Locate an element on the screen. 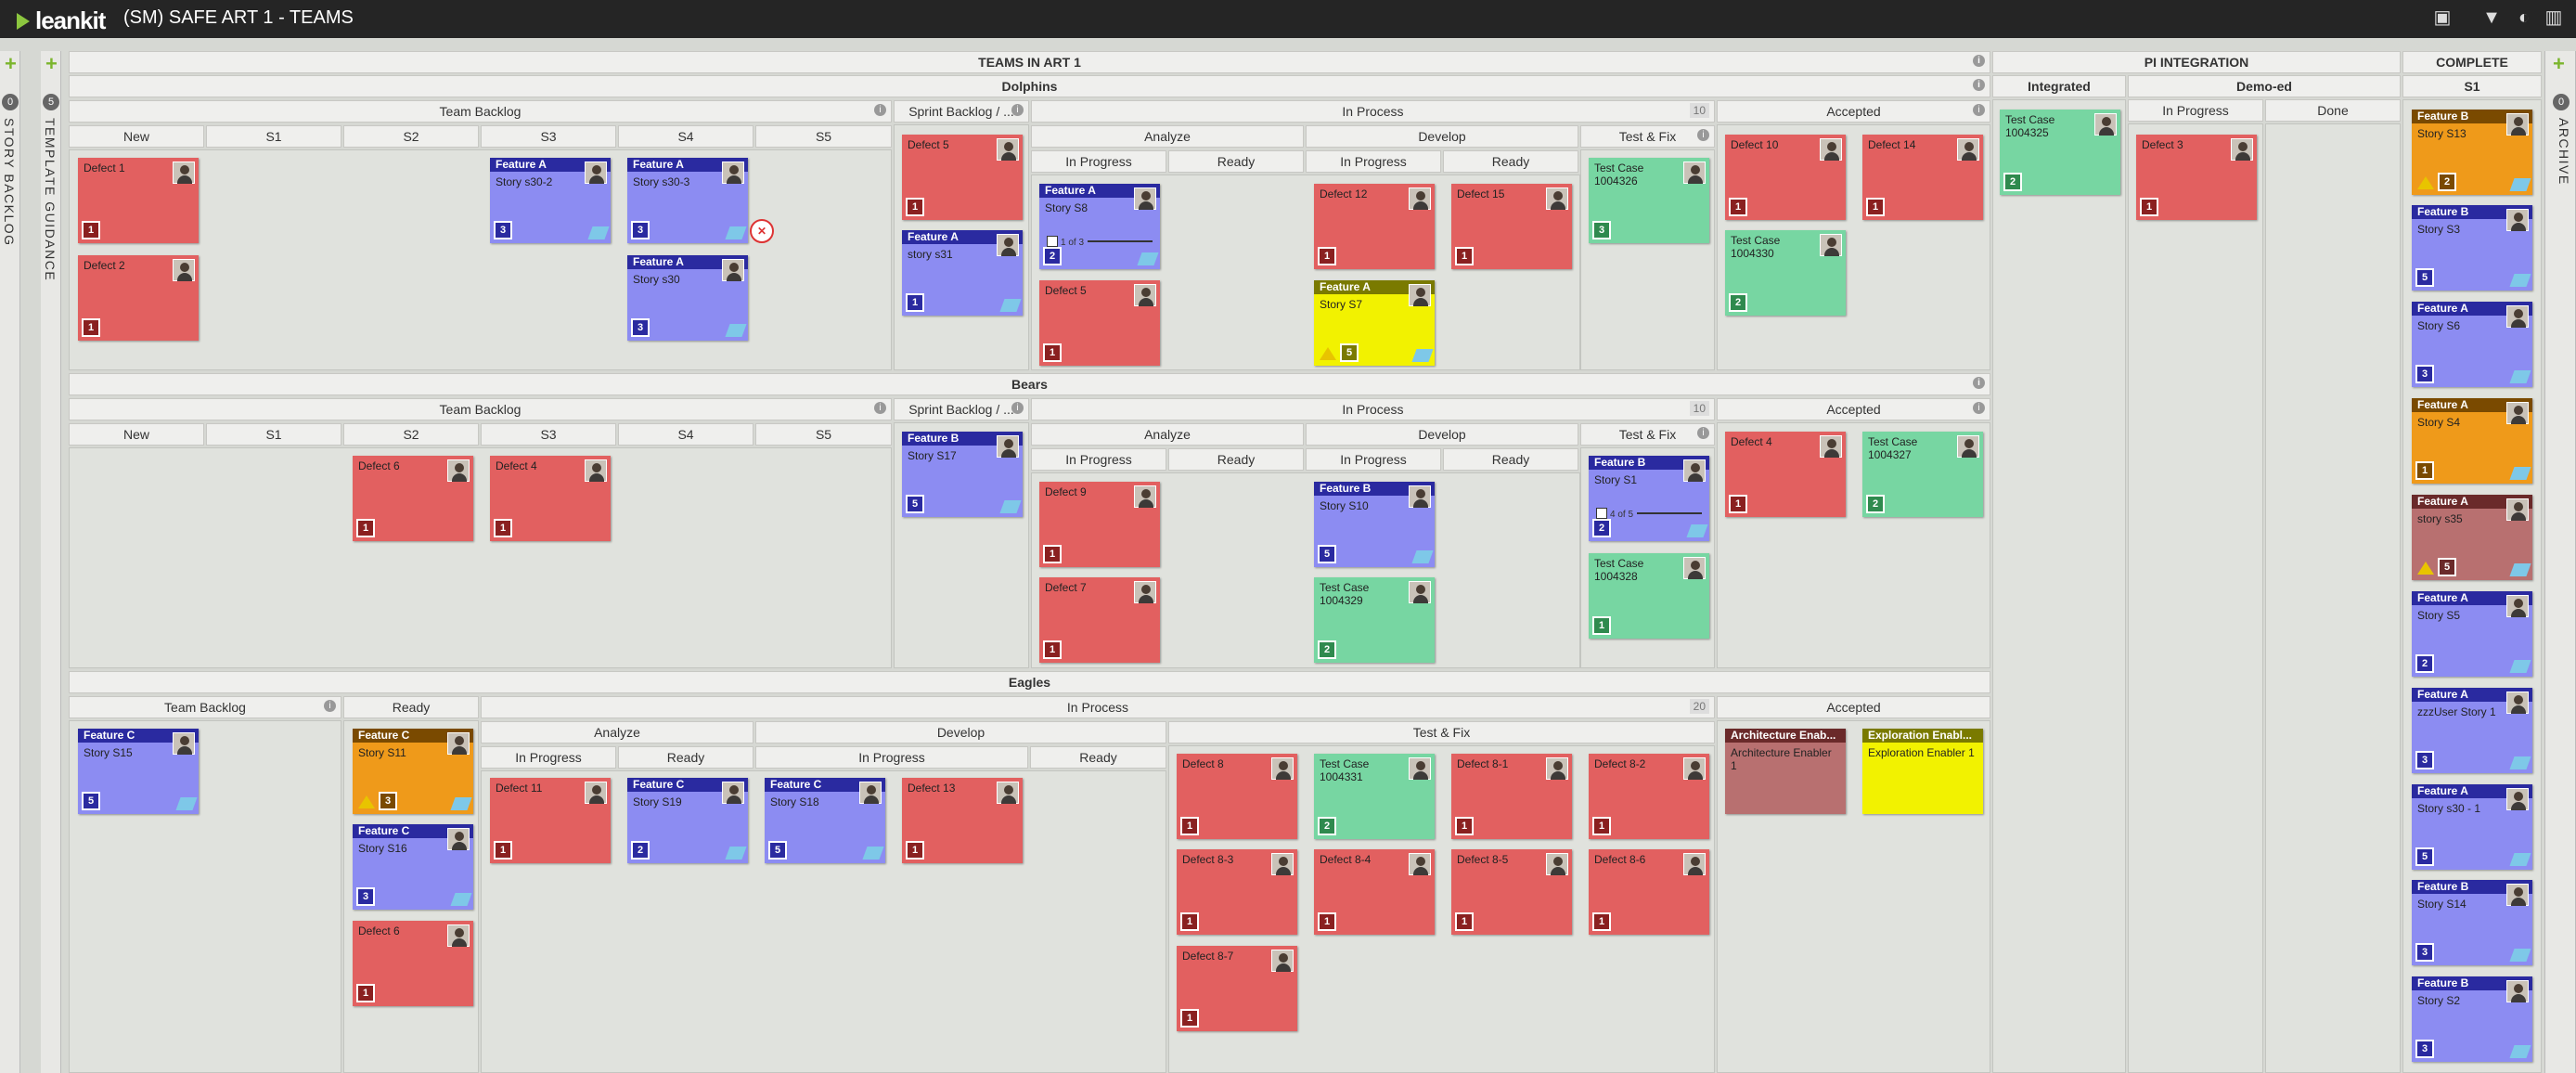 This screenshot has height=1073, width=2576. card: Feature A Story S7 5 is located at coordinates (1374, 323).